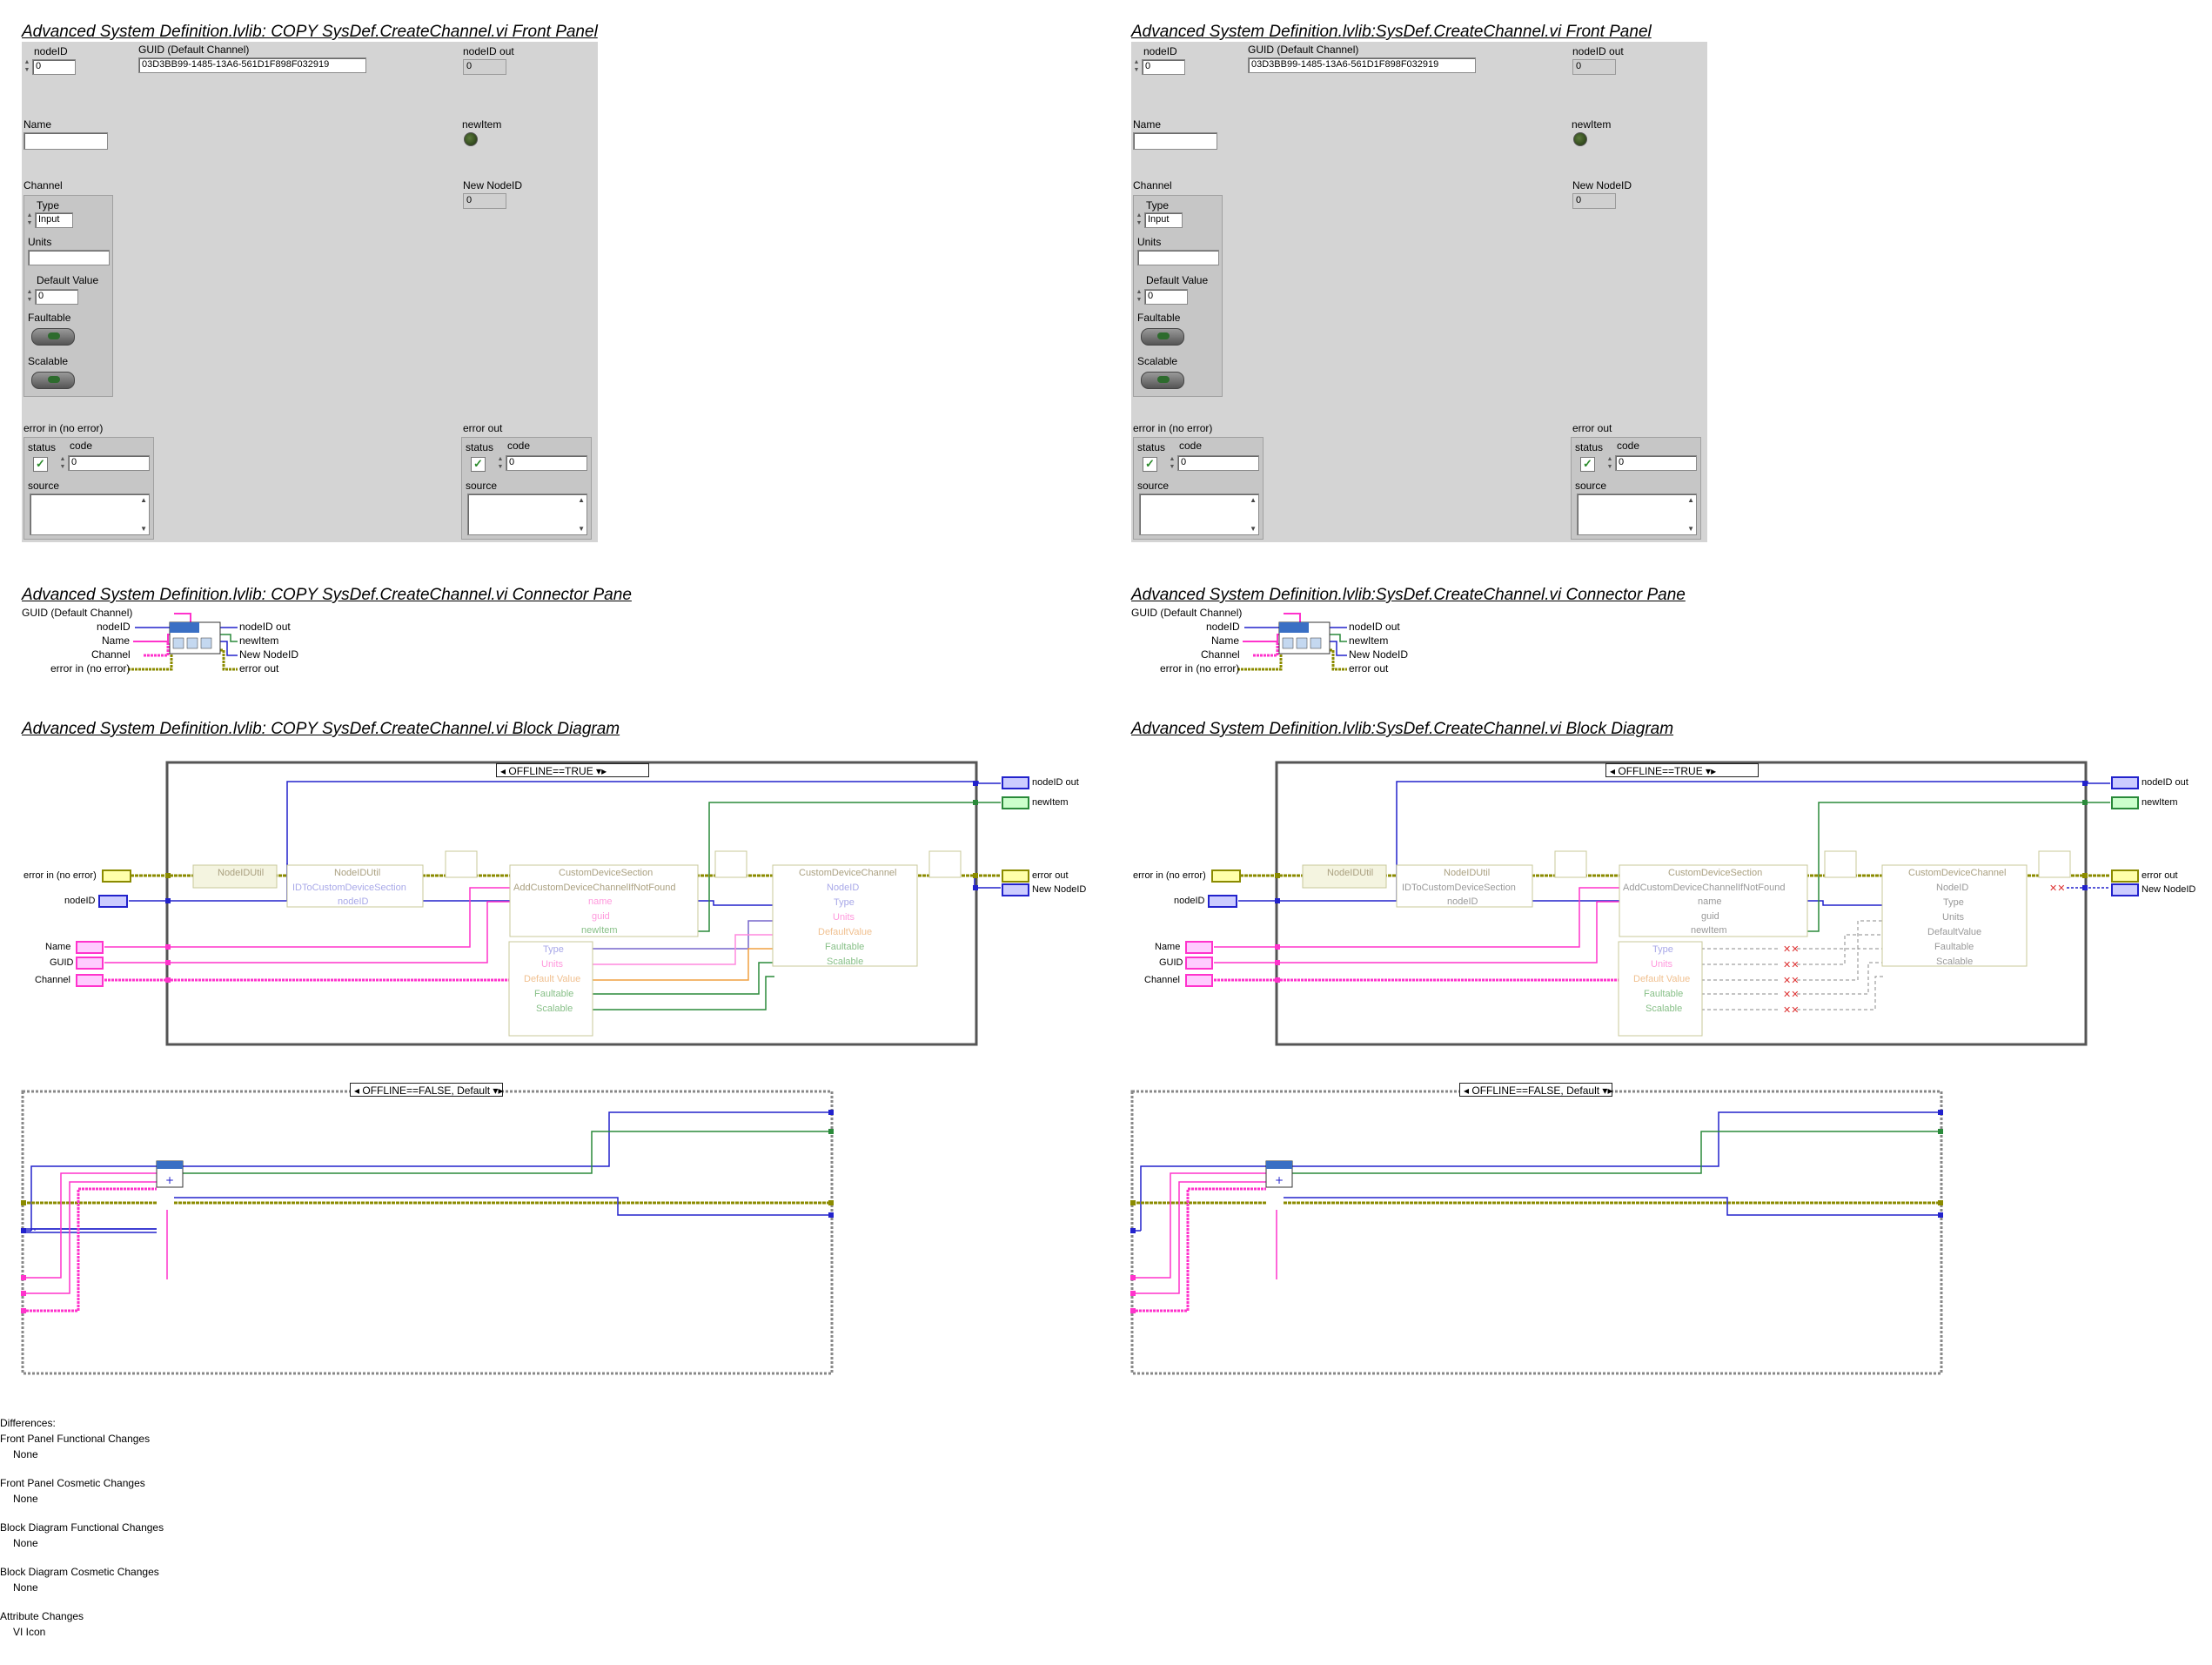 The image size is (2212, 1665). Describe the element at coordinates (553, 950) in the screenshot. I see `unbundle-type: Type` at that location.